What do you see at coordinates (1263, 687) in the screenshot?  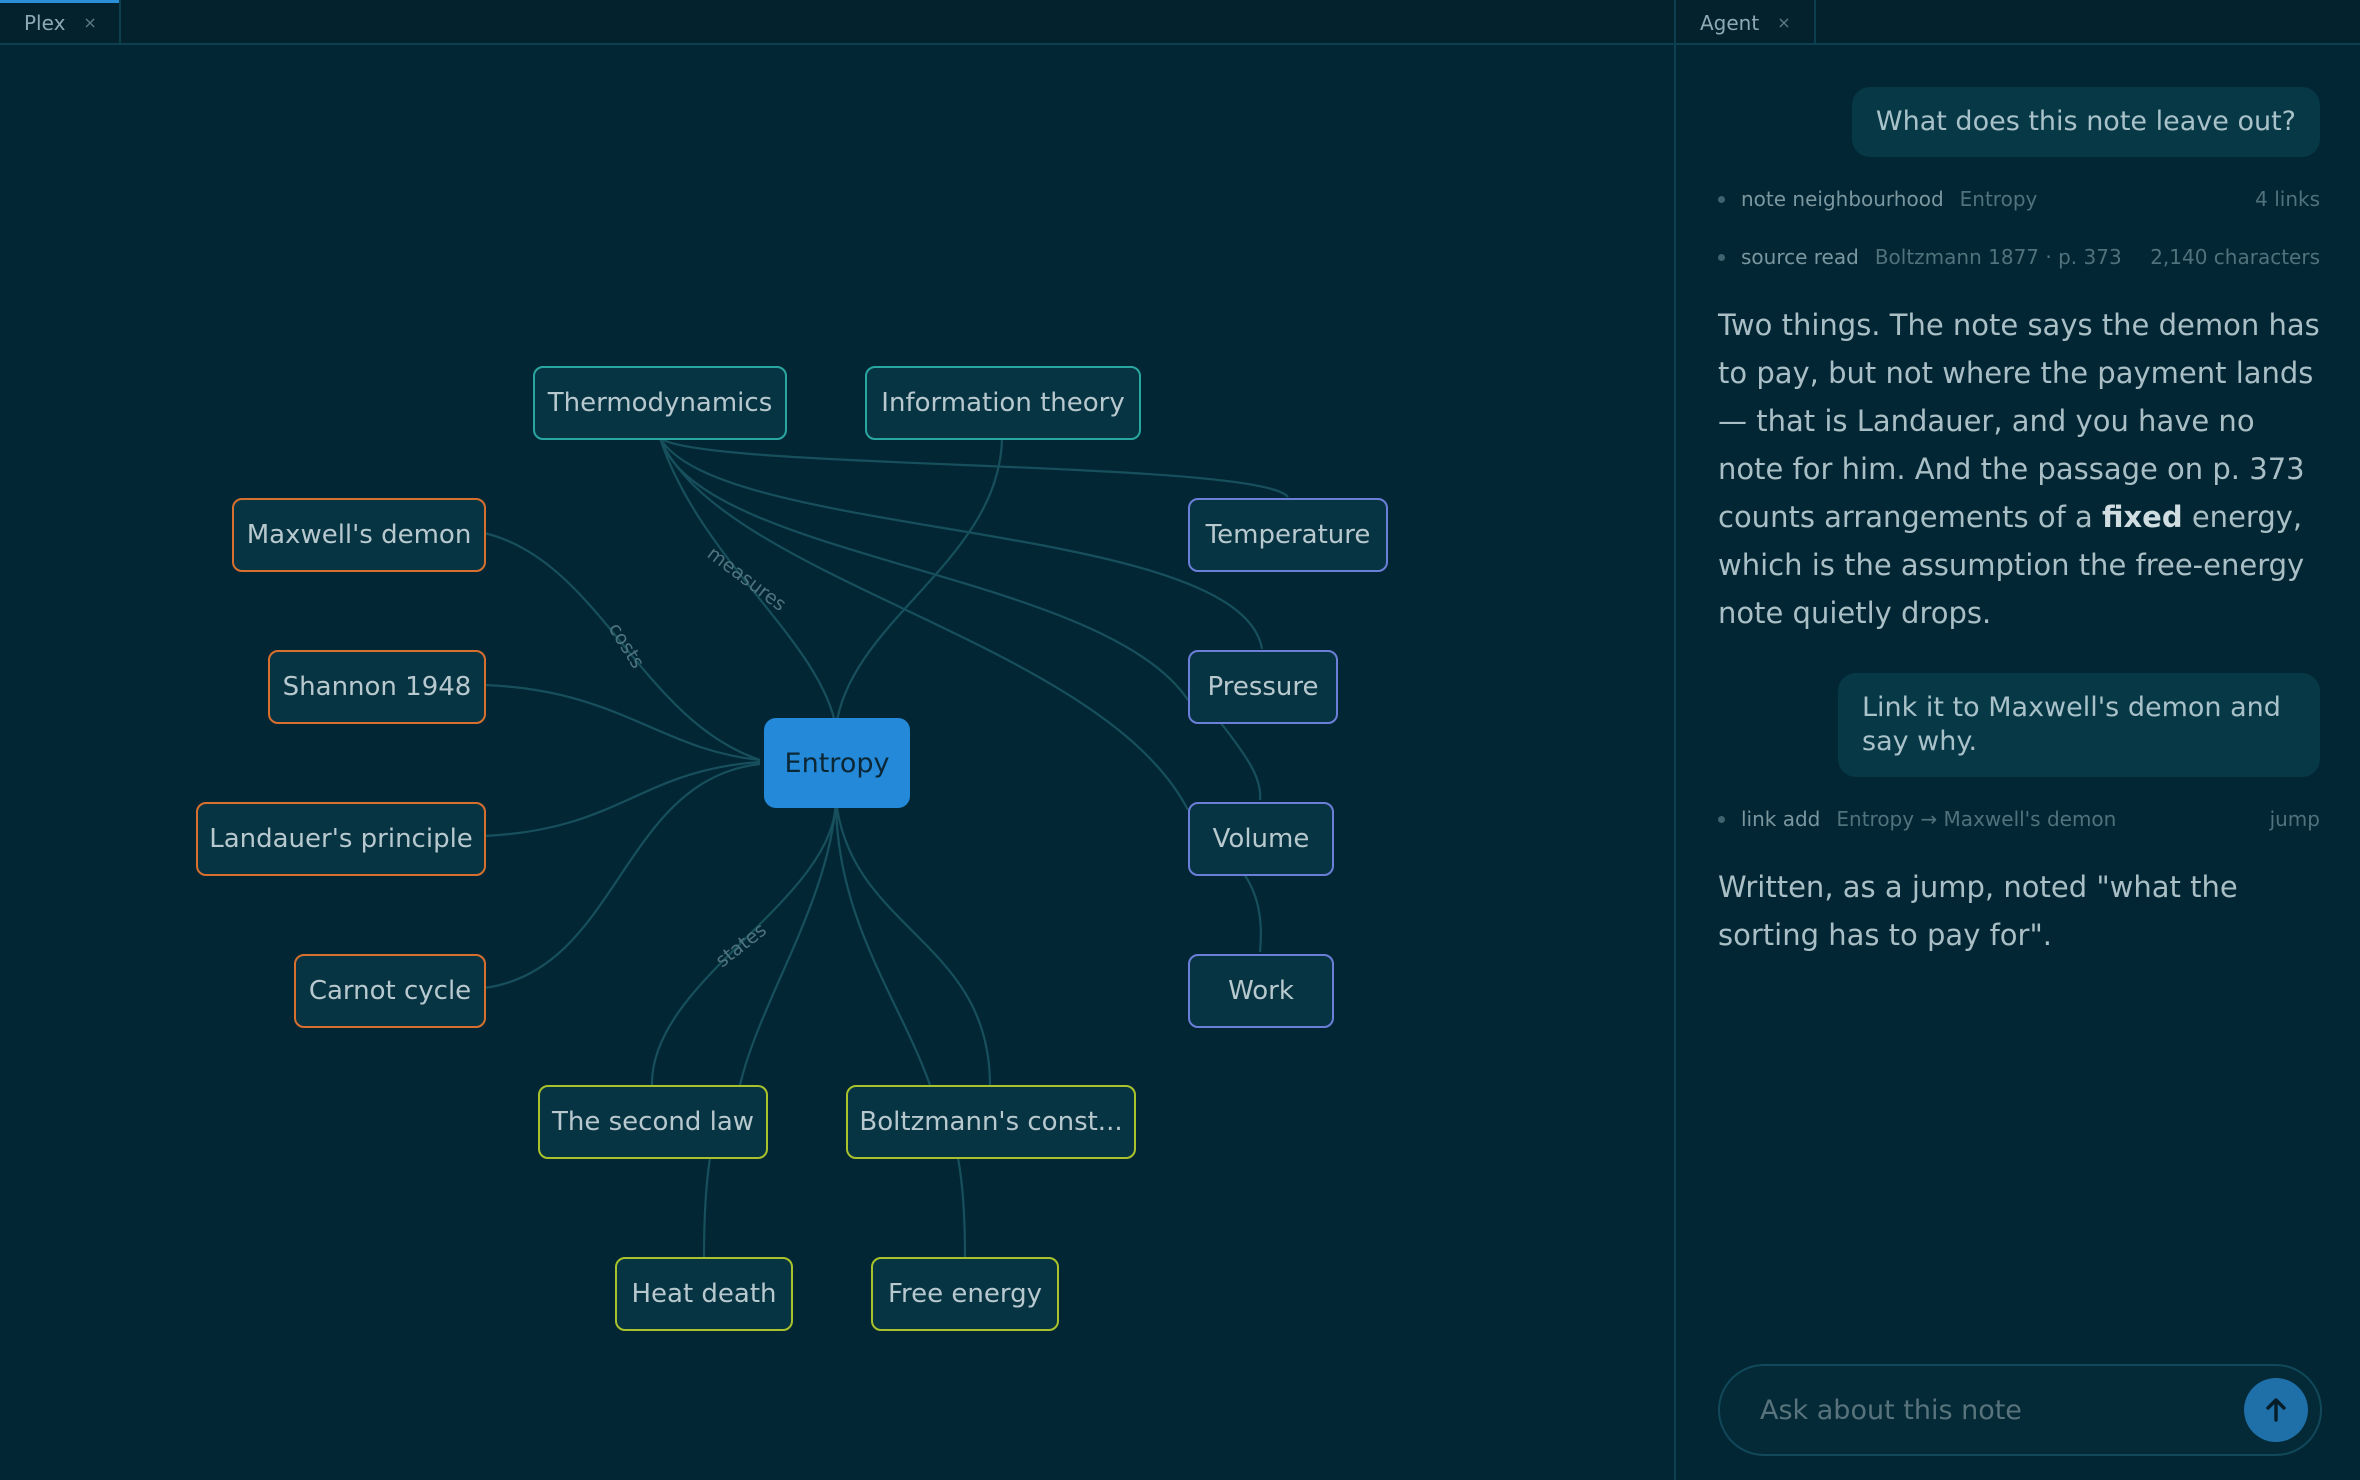 I see `node-pressure: Pressure` at bounding box center [1263, 687].